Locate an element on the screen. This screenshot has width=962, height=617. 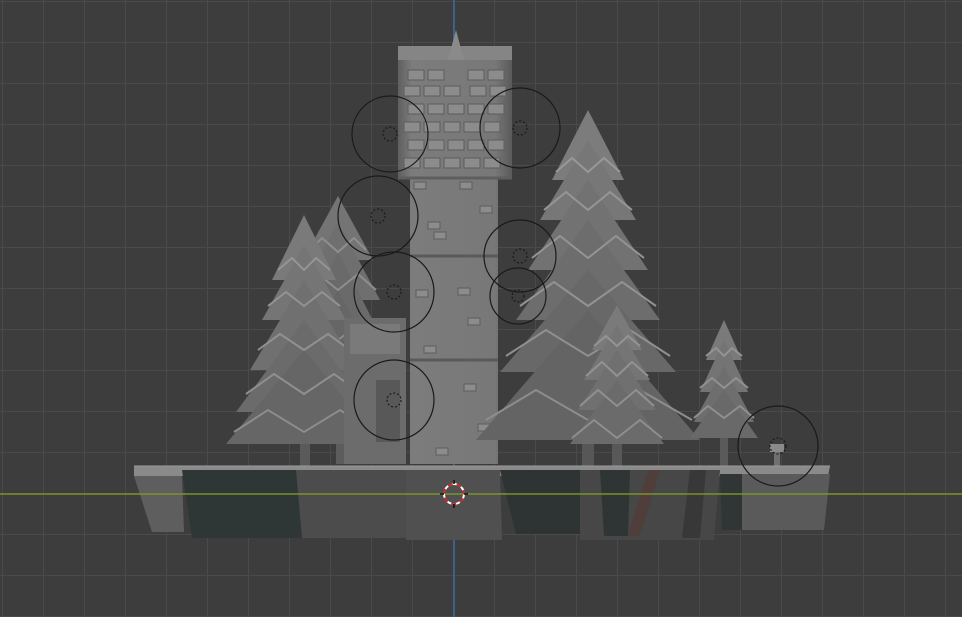
light-gizmo is located at coordinates (378, 216).